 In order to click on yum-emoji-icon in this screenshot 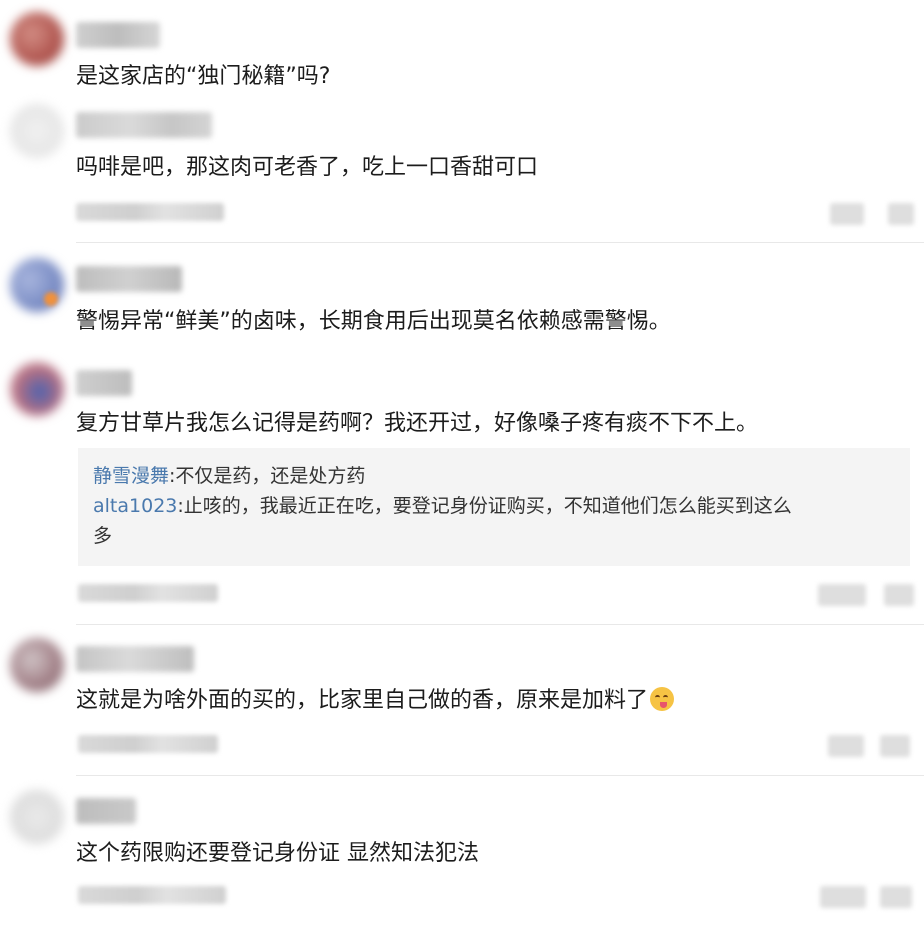, I will do `click(662, 699)`.